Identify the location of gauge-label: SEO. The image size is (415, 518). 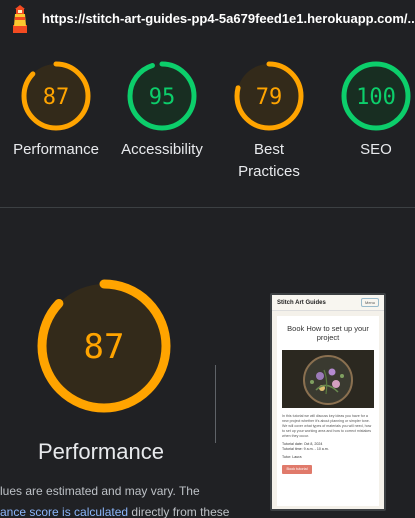
(376, 149).